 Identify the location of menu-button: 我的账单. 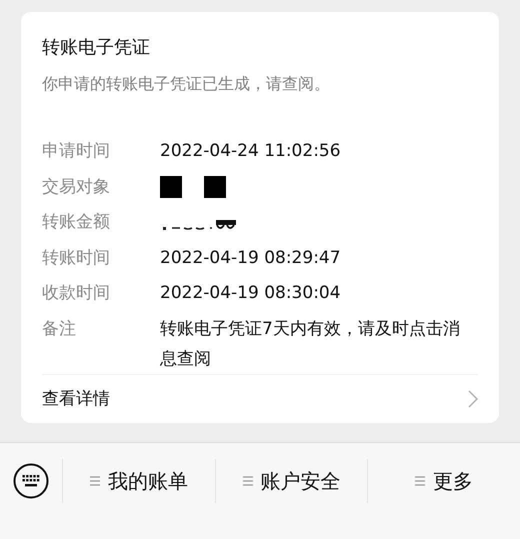
(138, 481).